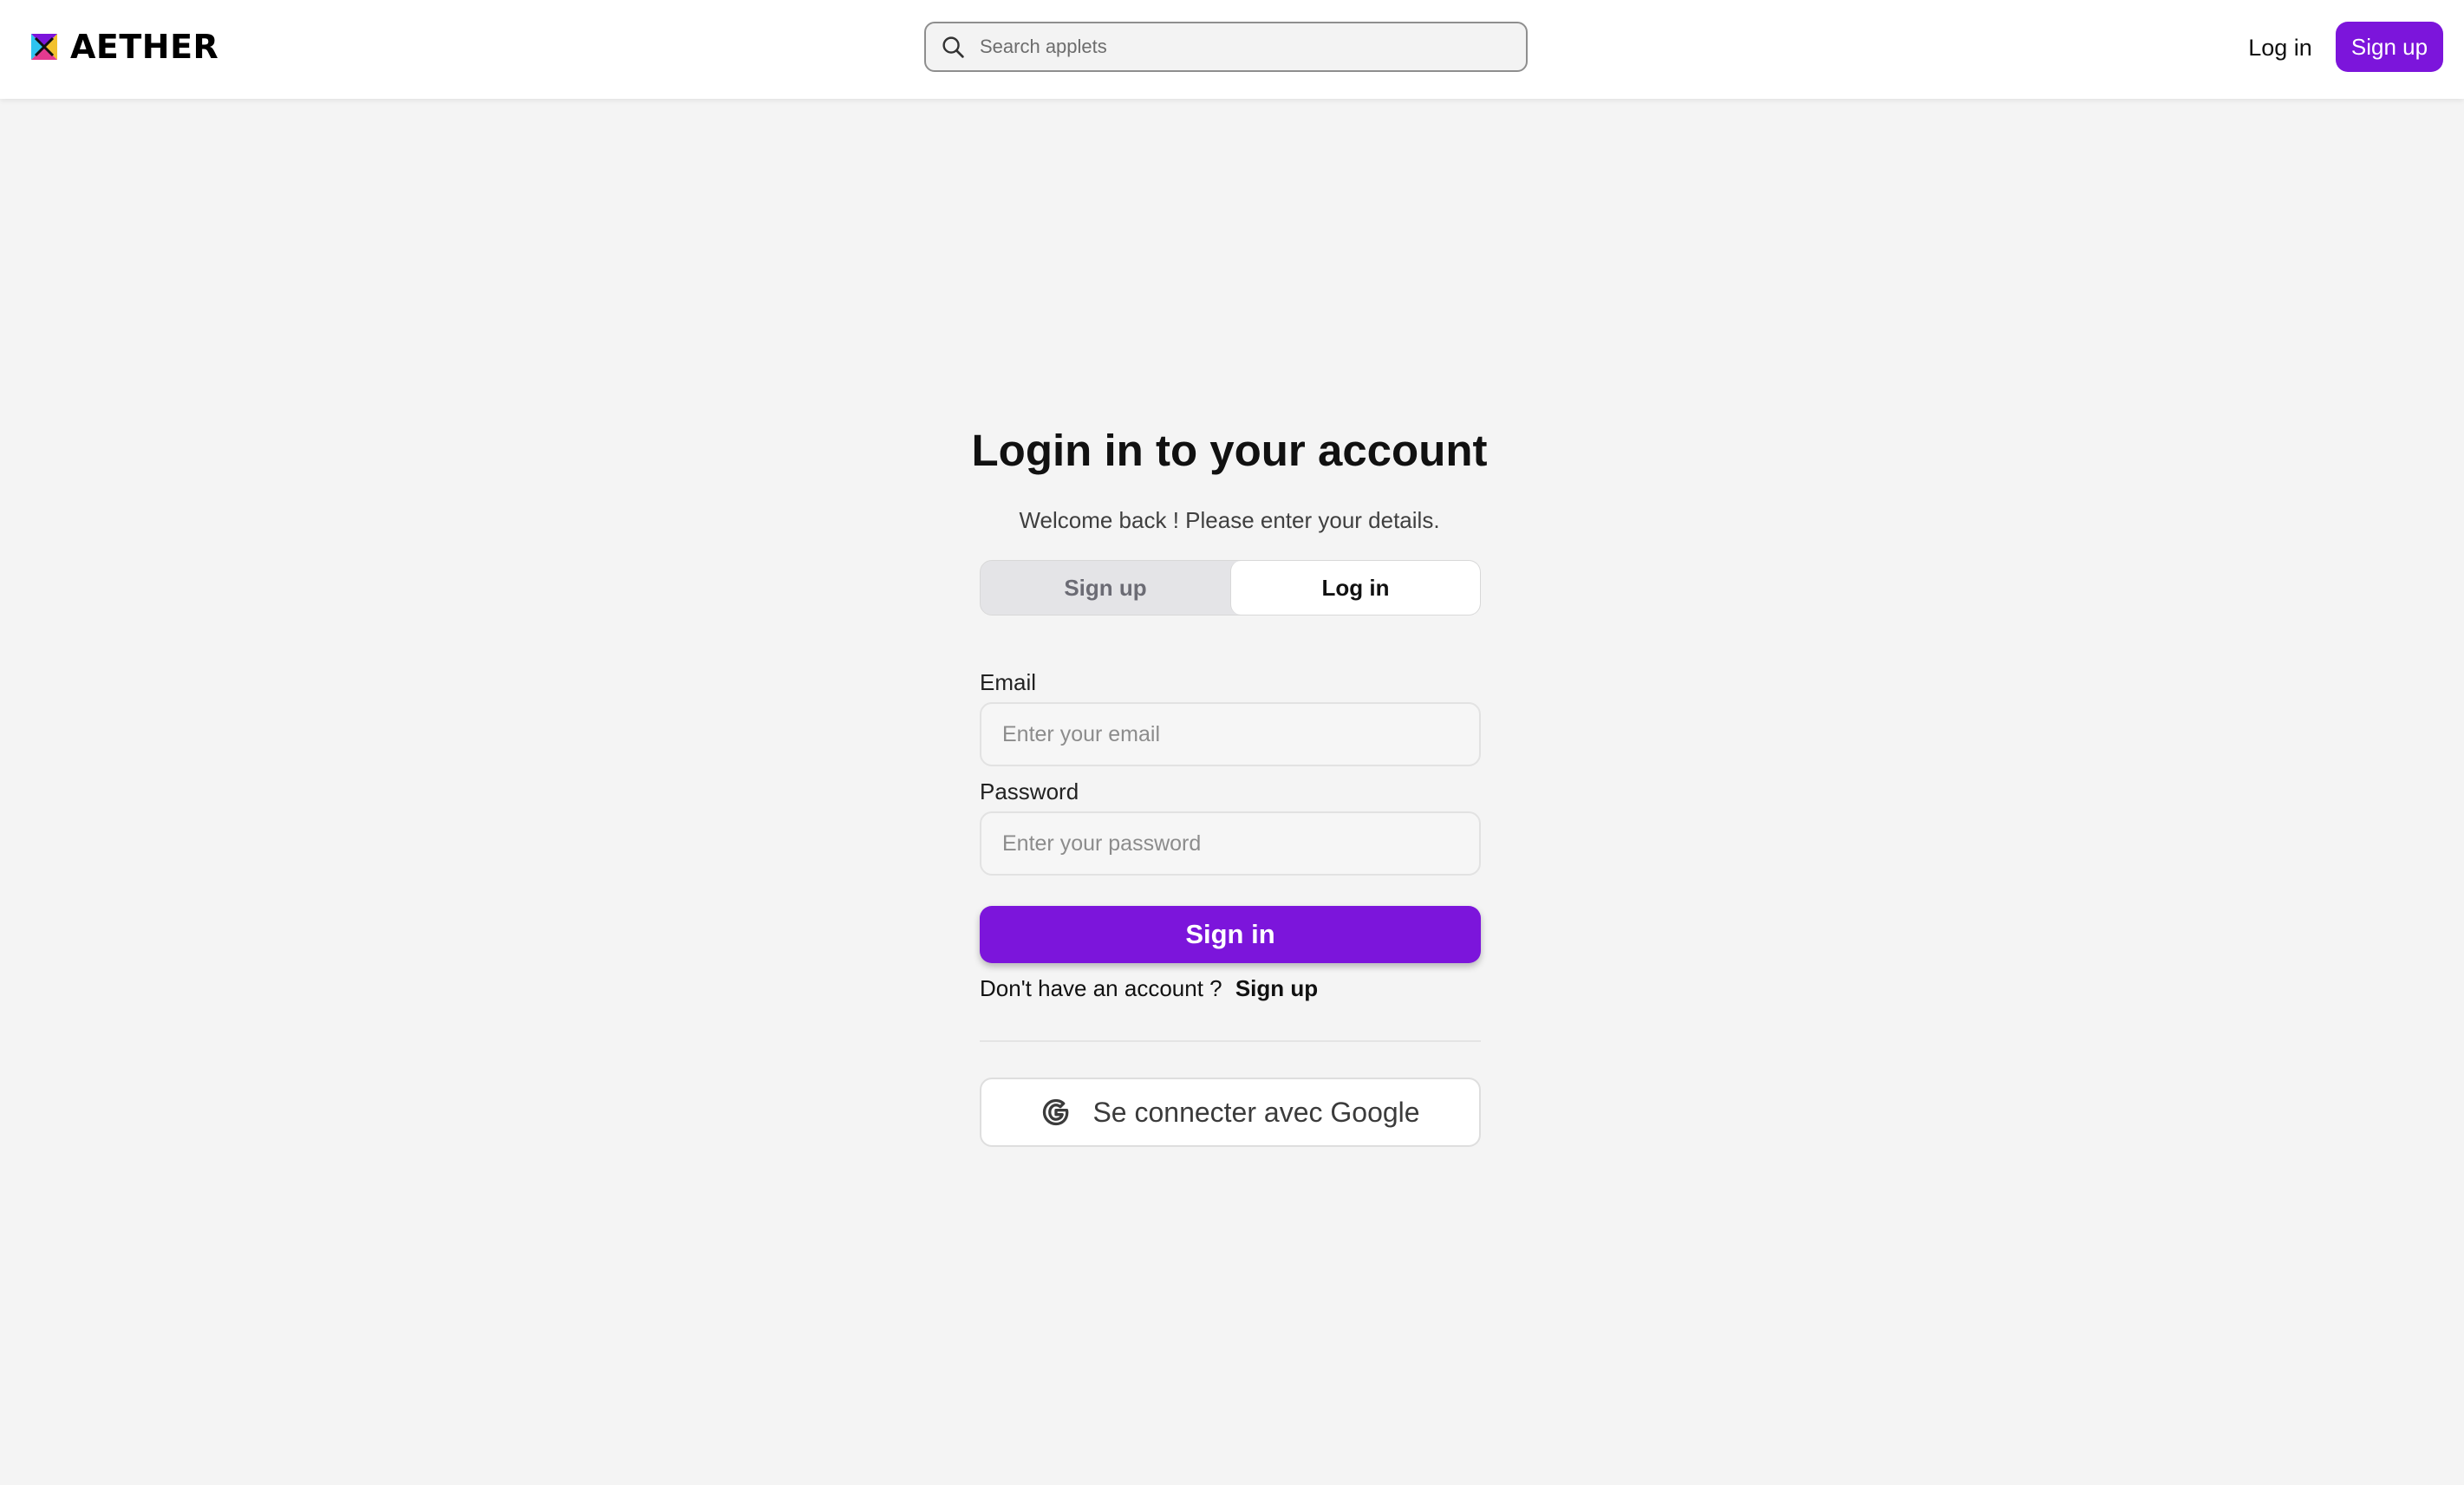 This screenshot has height=1485, width=2464. What do you see at coordinates (1276, 988) in the screenshot?
I see `sign-up-link: Sign up` at bounding box center [1276, 988].